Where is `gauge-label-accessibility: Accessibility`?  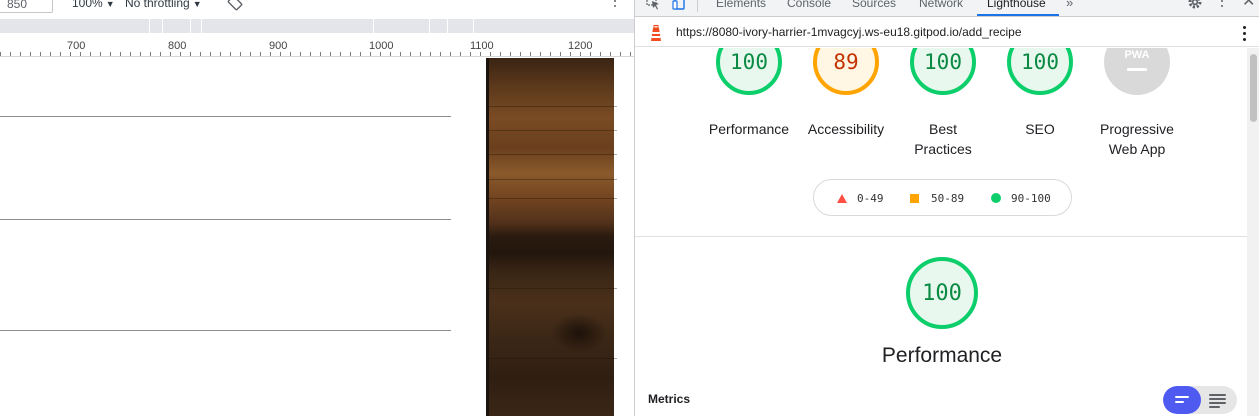 gauge-label-accessibility: Accessibility is located at coordinates (846, 129).